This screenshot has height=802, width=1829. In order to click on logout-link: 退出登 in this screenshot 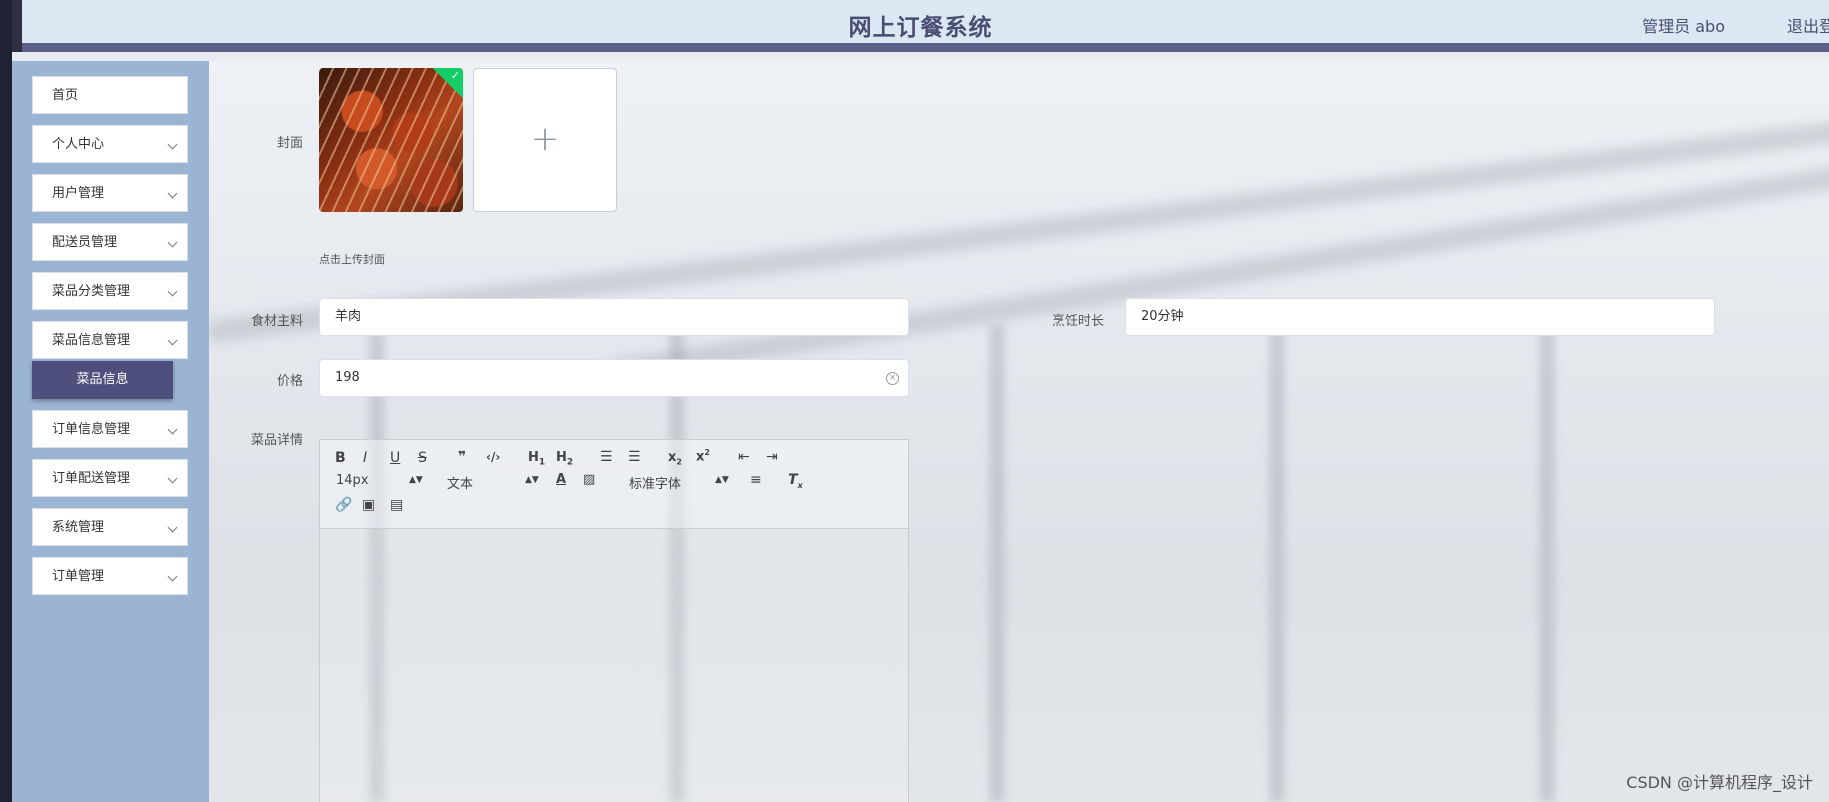, I will do `click(1808, 25)`.